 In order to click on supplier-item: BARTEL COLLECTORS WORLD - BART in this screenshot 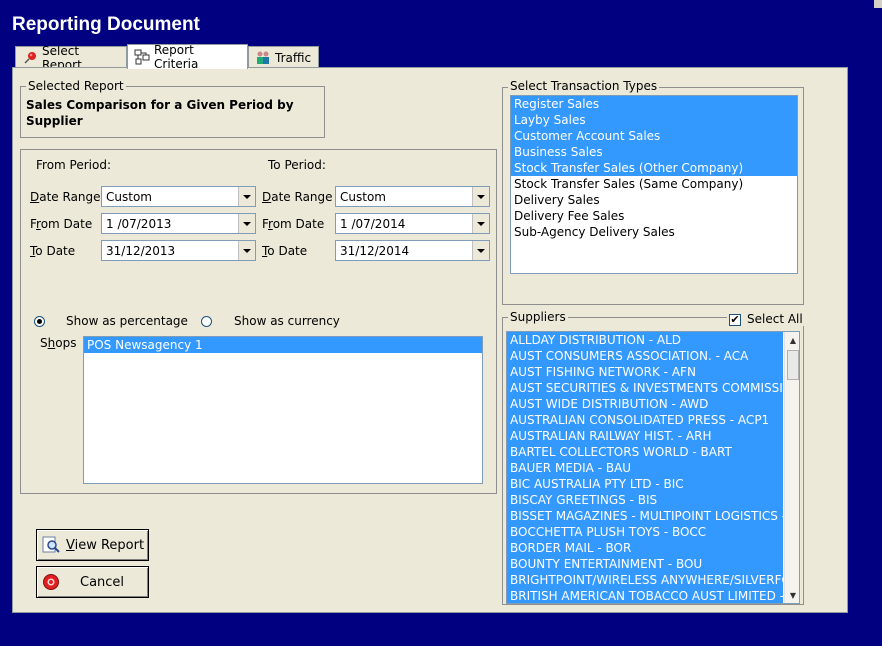, I will do `click(645, 452)`.